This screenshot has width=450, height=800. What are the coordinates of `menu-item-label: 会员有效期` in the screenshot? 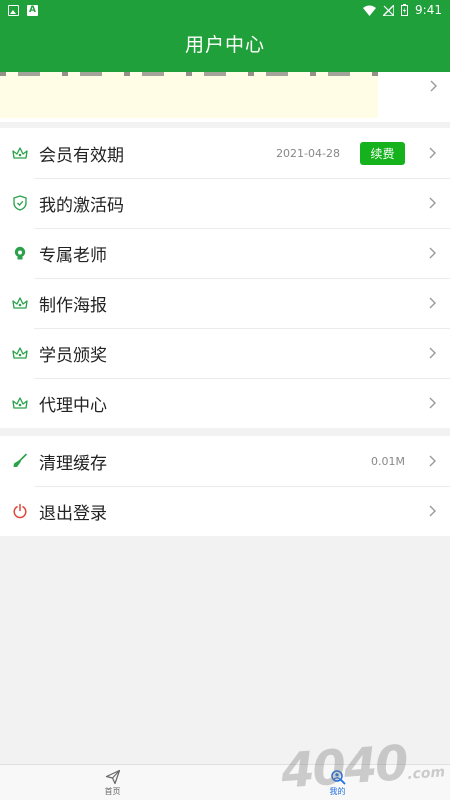 It's located at (81, 155).